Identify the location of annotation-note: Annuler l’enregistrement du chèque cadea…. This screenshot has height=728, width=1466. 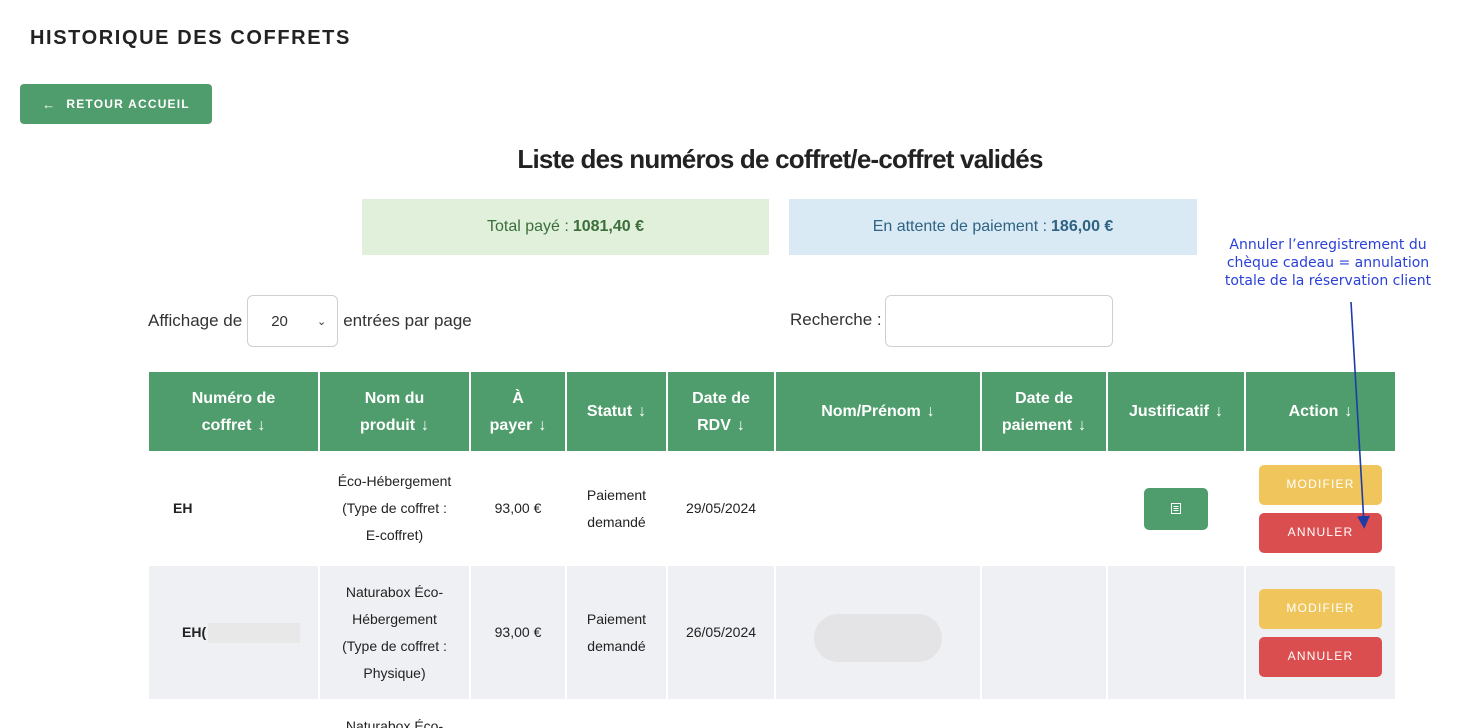
(1328, 263).